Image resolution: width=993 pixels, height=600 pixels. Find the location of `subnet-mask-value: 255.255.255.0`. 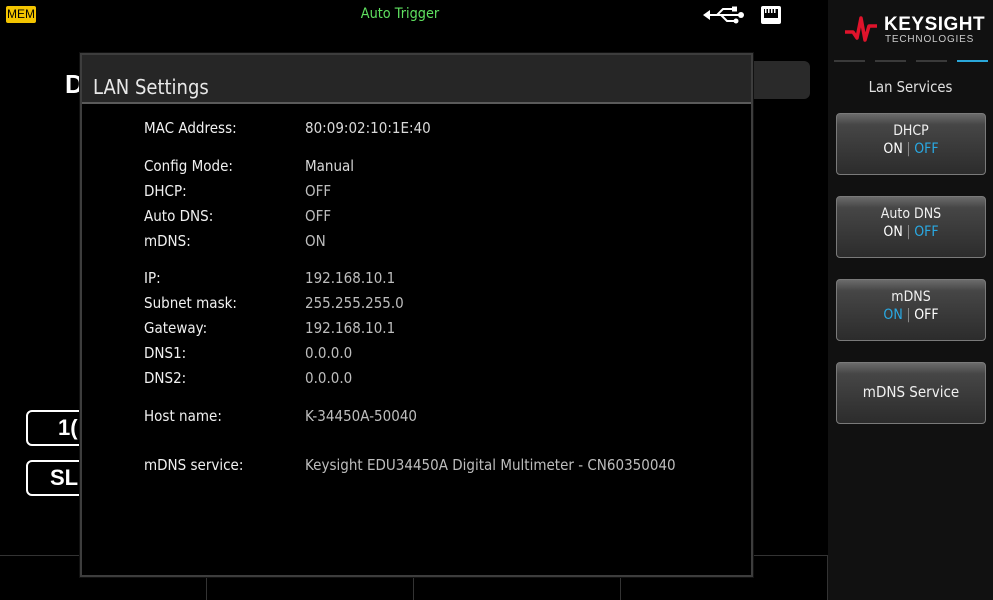

subnet-mask-value: 255.255.255.0 is located at coordinates (354, 303).